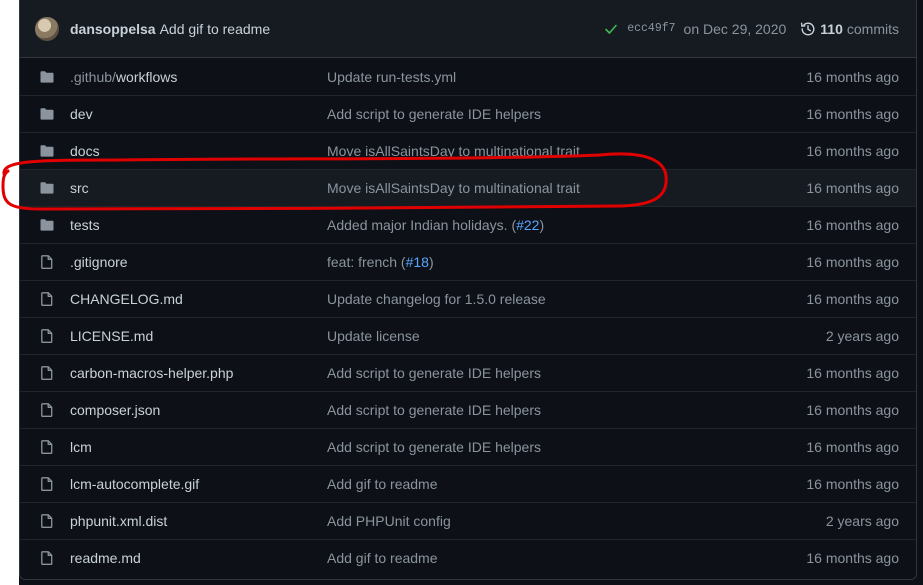  I want to click on author-avatar, so click(47, 28).